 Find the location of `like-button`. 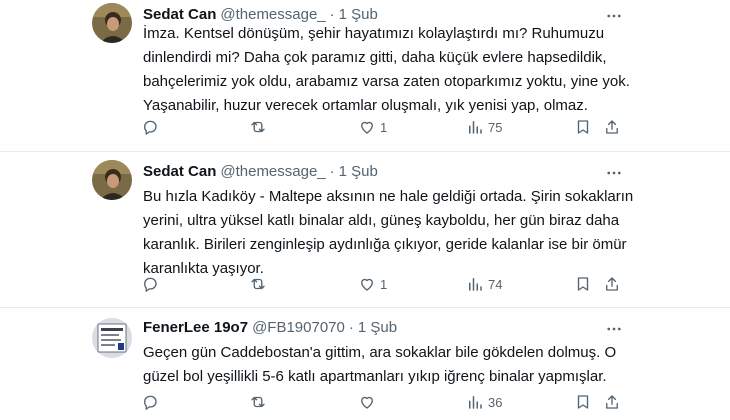

like-button is located at coordinates (369, 402).